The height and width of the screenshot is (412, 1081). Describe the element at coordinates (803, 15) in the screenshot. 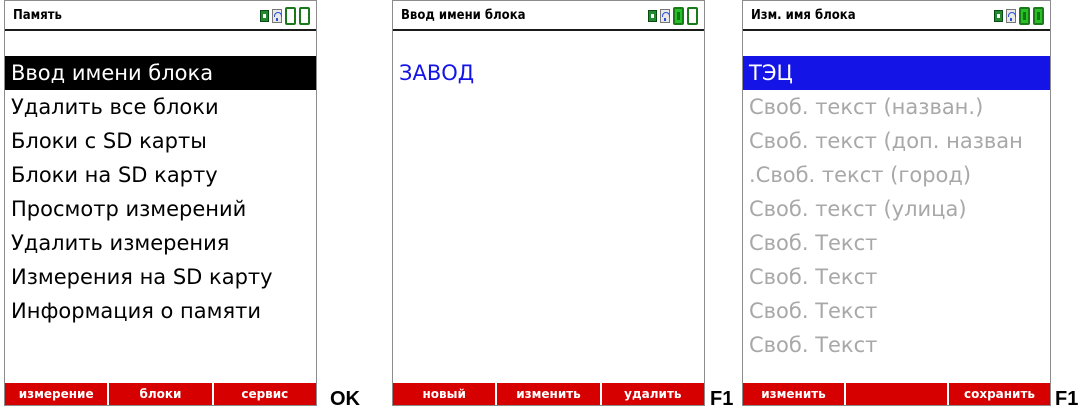

I see `screen-title: Изм. имя блока` at that location.